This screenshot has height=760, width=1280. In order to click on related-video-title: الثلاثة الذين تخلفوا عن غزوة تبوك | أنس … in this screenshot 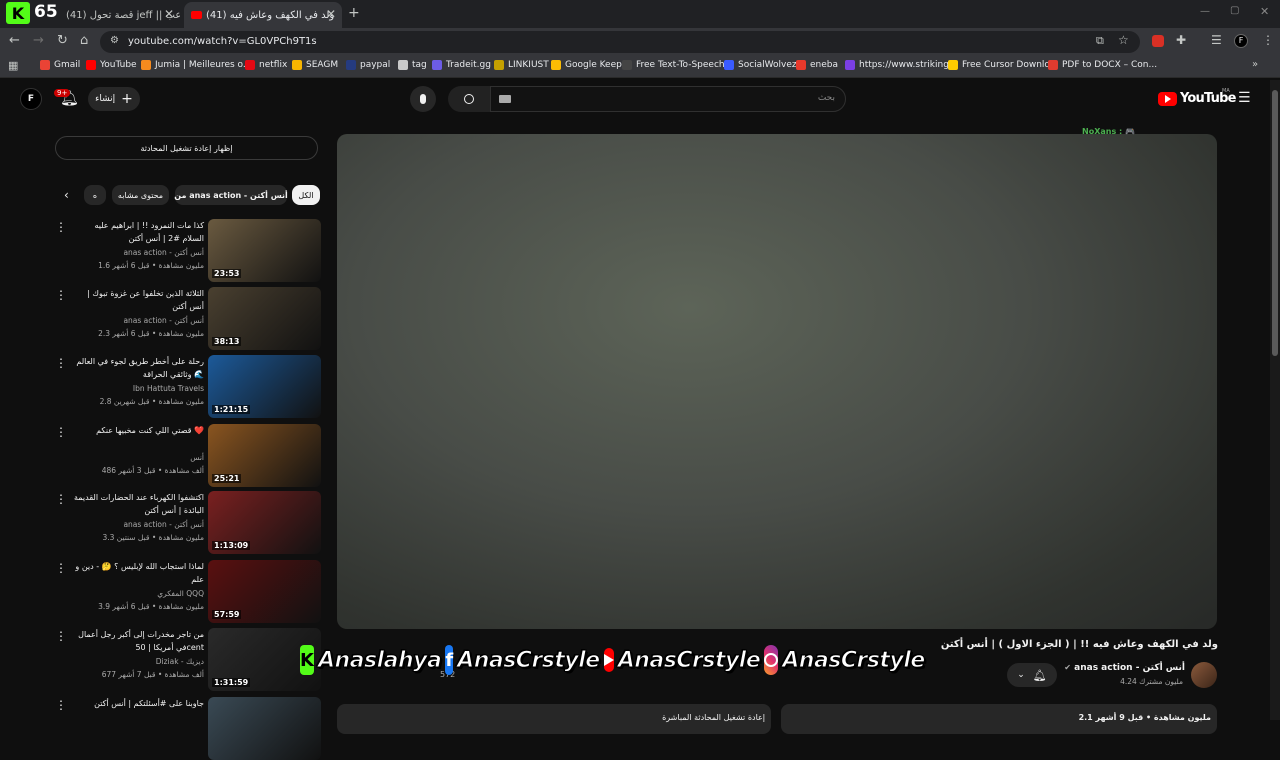, I will do `click(139, 300)`.